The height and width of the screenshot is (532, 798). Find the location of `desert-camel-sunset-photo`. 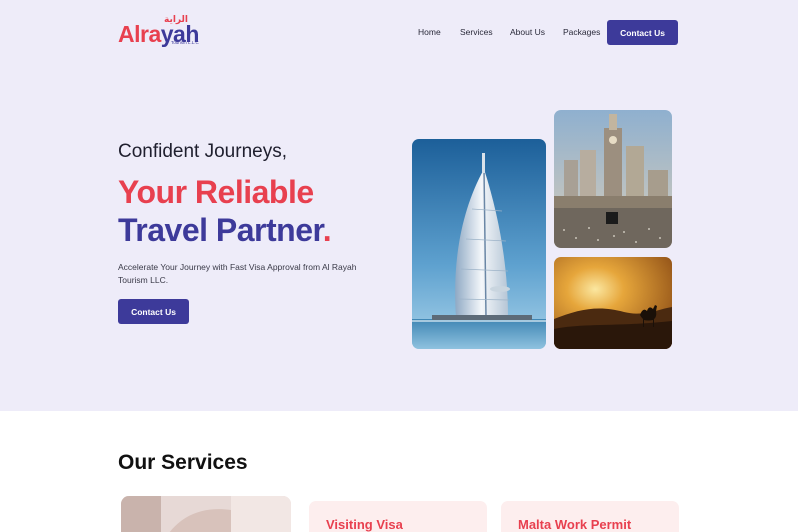

desert-camel-sunset-photo is located at coordinates (613, 303).